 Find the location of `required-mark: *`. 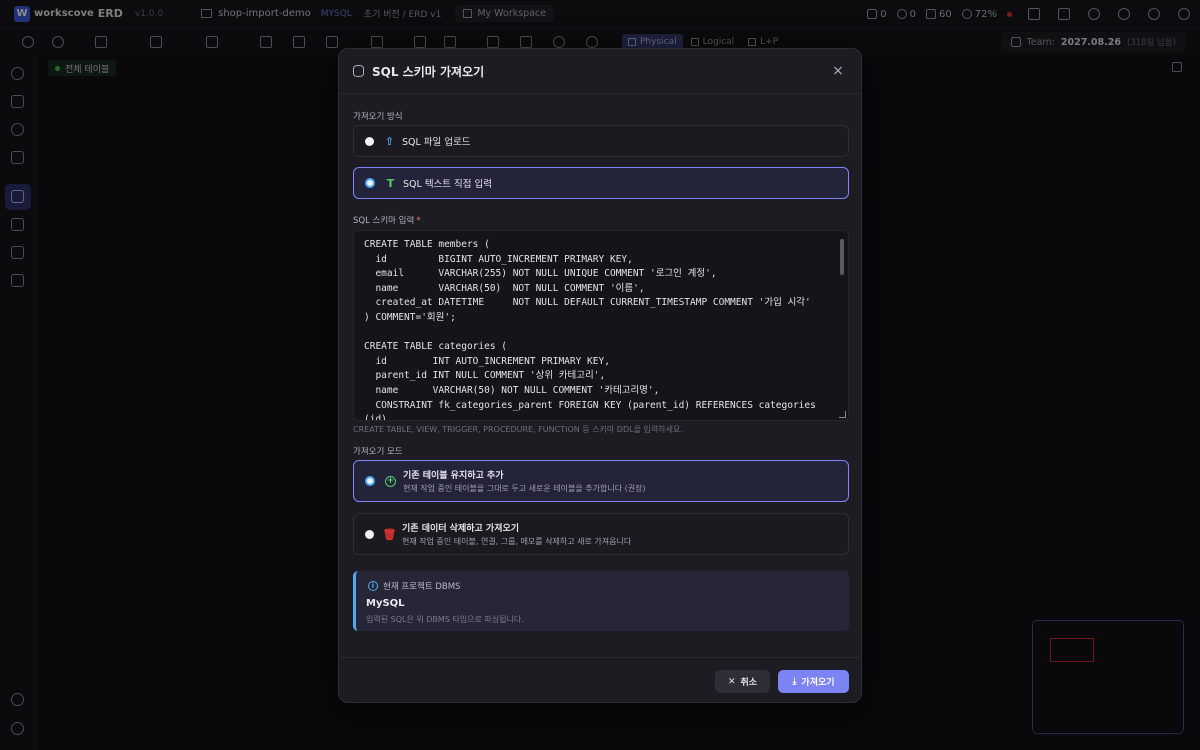

required-mark: * is located at coordinates (418, 221).